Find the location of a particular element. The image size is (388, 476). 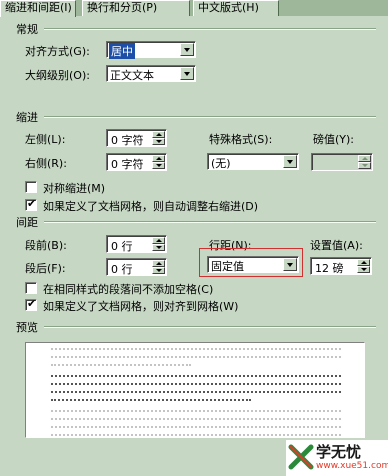

indent-left-spinner: 0 字符 is located at coordinates (136, 138).